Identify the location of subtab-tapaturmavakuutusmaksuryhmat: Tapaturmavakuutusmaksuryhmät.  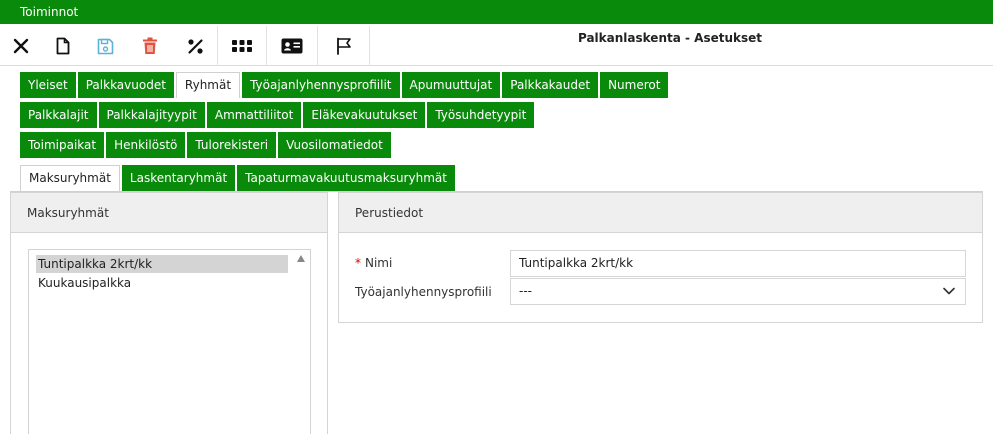
(346, 178).